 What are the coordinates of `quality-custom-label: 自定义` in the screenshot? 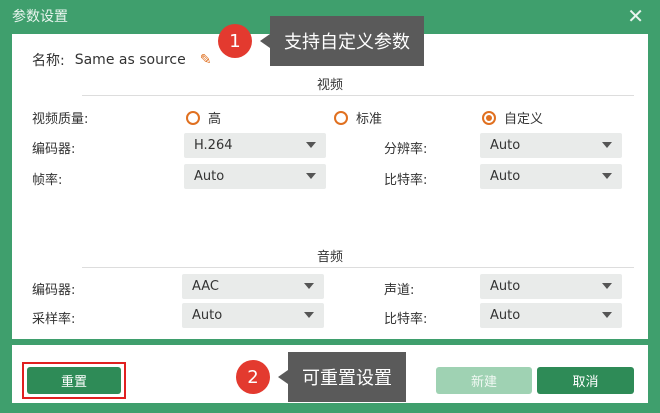 It's located at (524, 119).